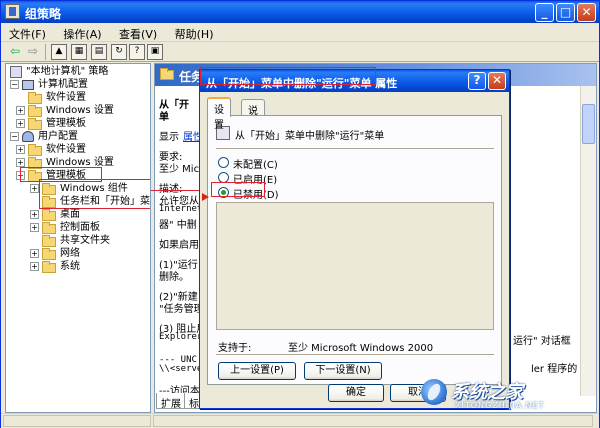 This screenshot has width=600, height=428. I want to click on status-bar, so click(300, 420).